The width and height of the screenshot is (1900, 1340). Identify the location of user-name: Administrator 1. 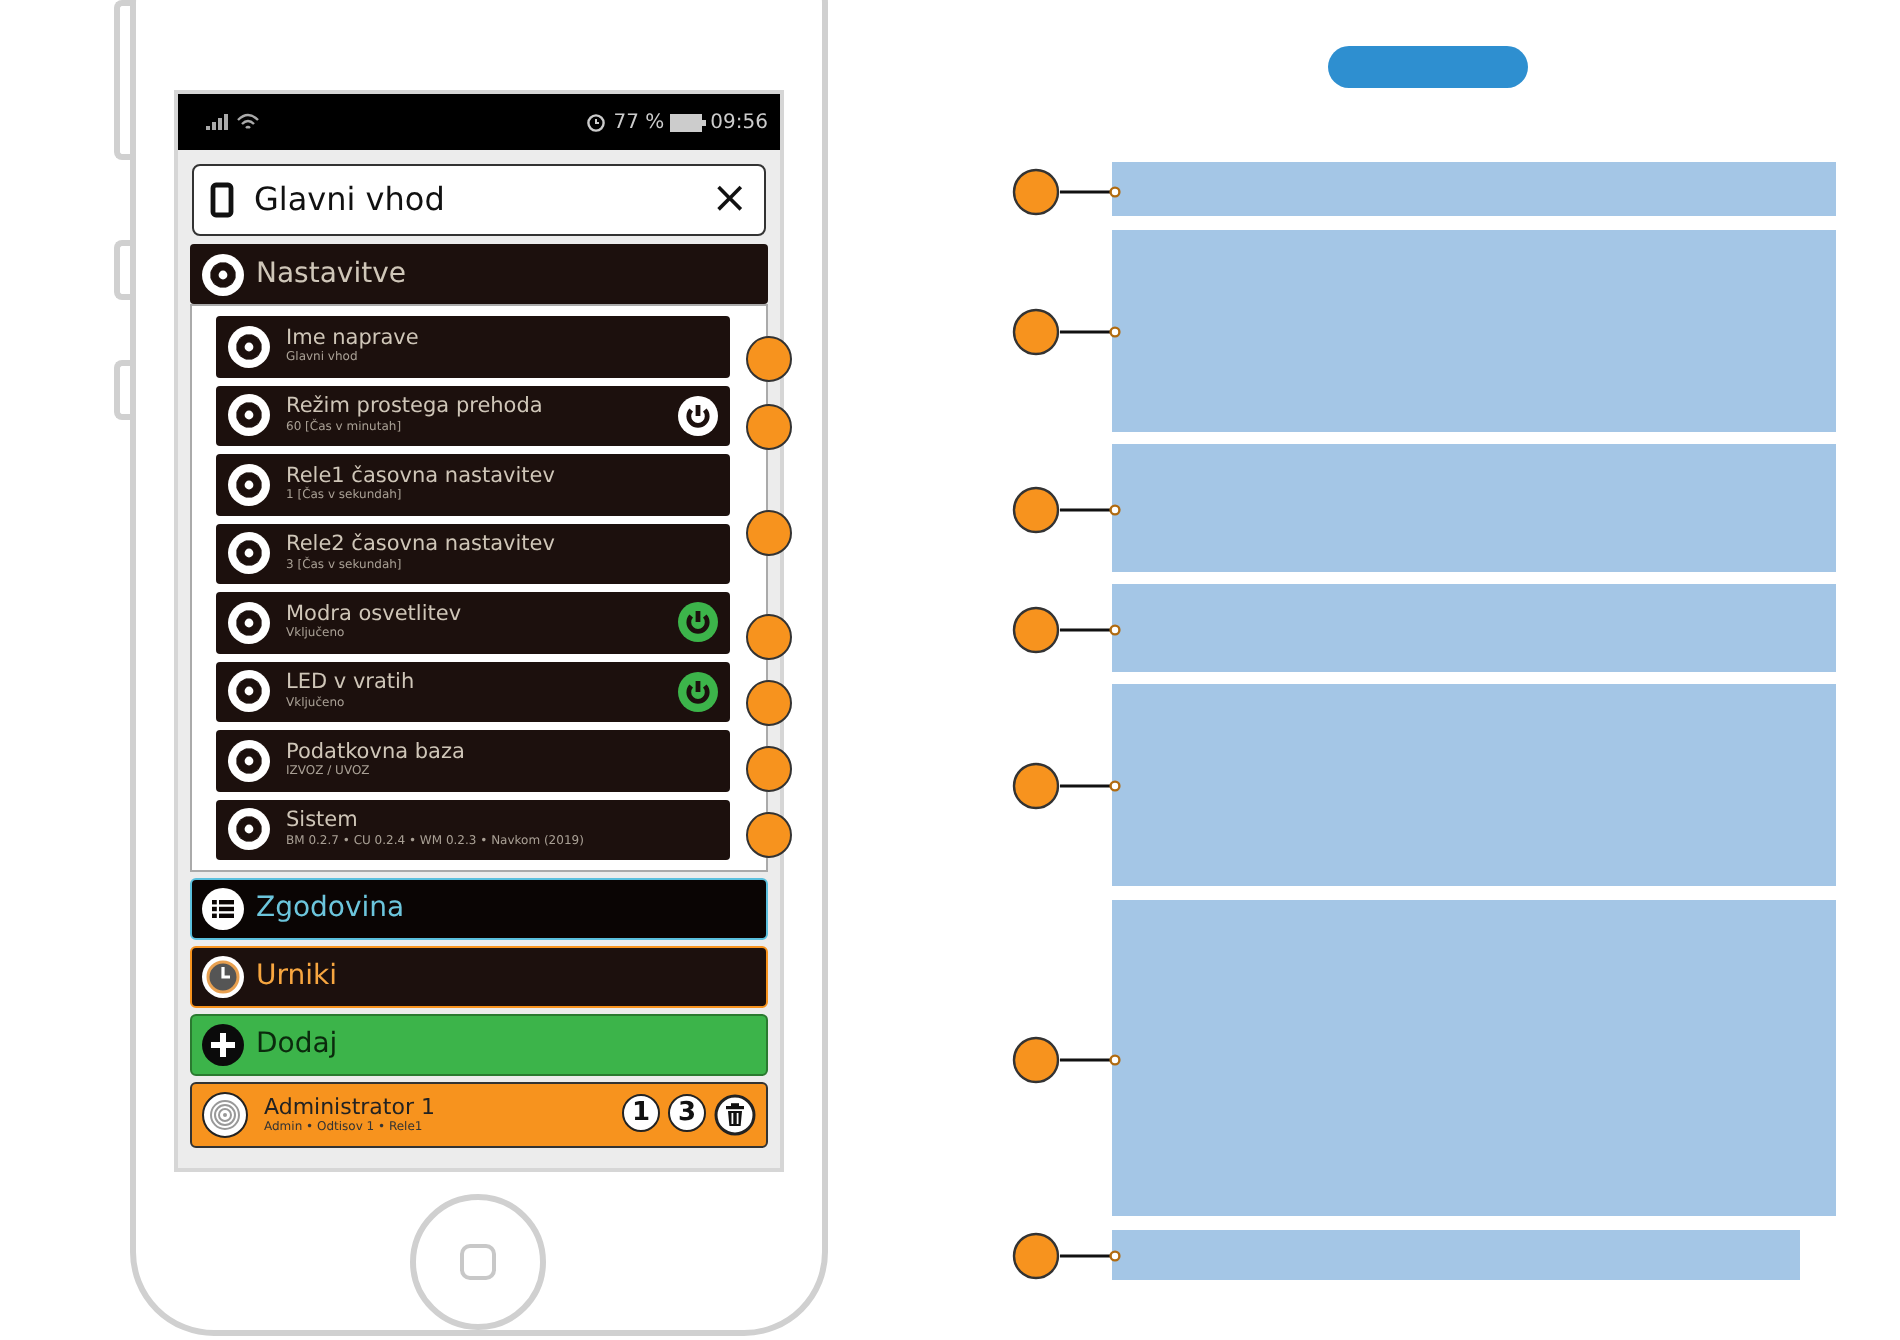
(350, 1107).